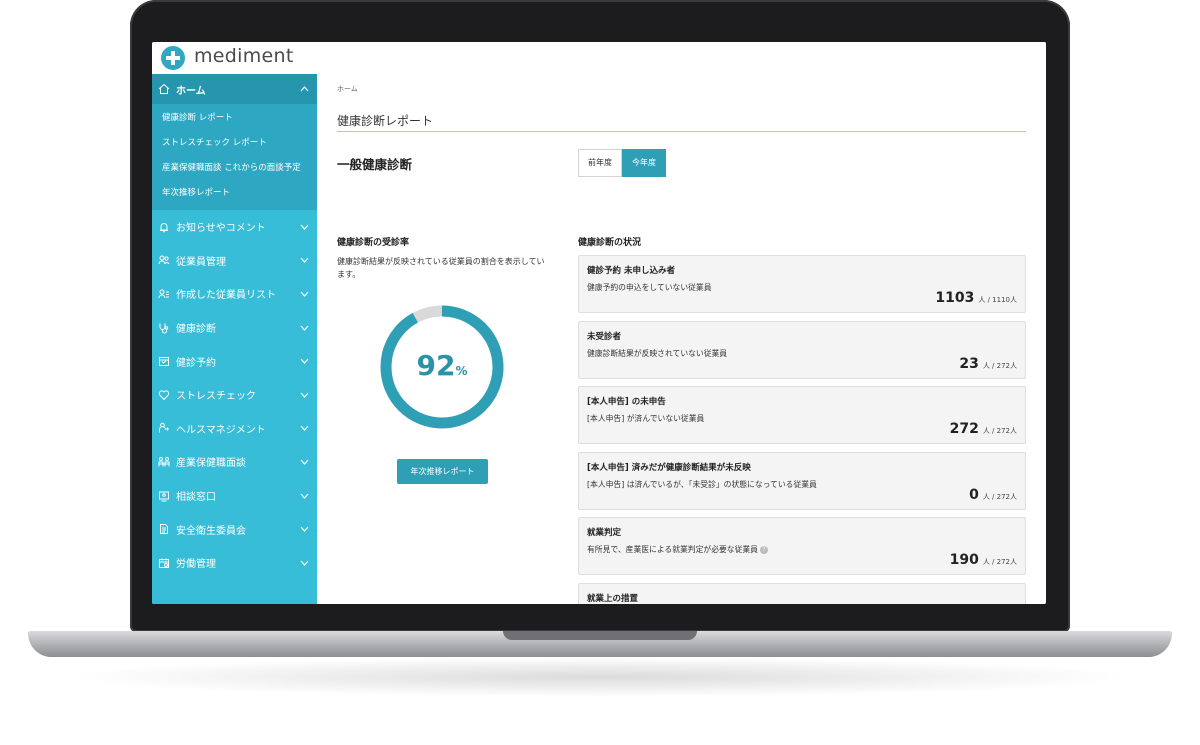 The height and width of the screenshot is (745, 1200). Describe the element at coordinates (164, 529) in the screenshot. I see `document-icon` at that location.